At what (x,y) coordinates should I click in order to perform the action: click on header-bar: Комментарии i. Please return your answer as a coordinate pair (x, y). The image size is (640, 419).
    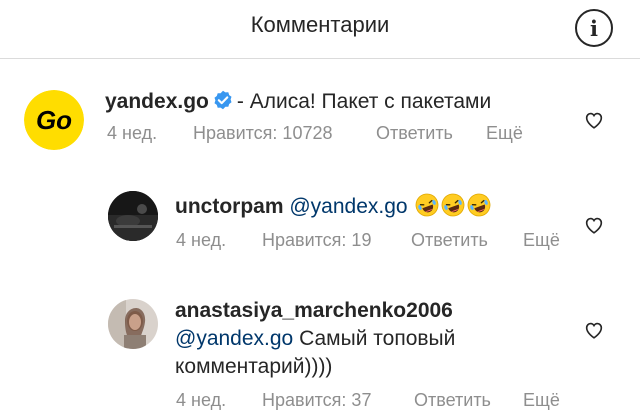
    Looking at the image, I should click on (320, 29).